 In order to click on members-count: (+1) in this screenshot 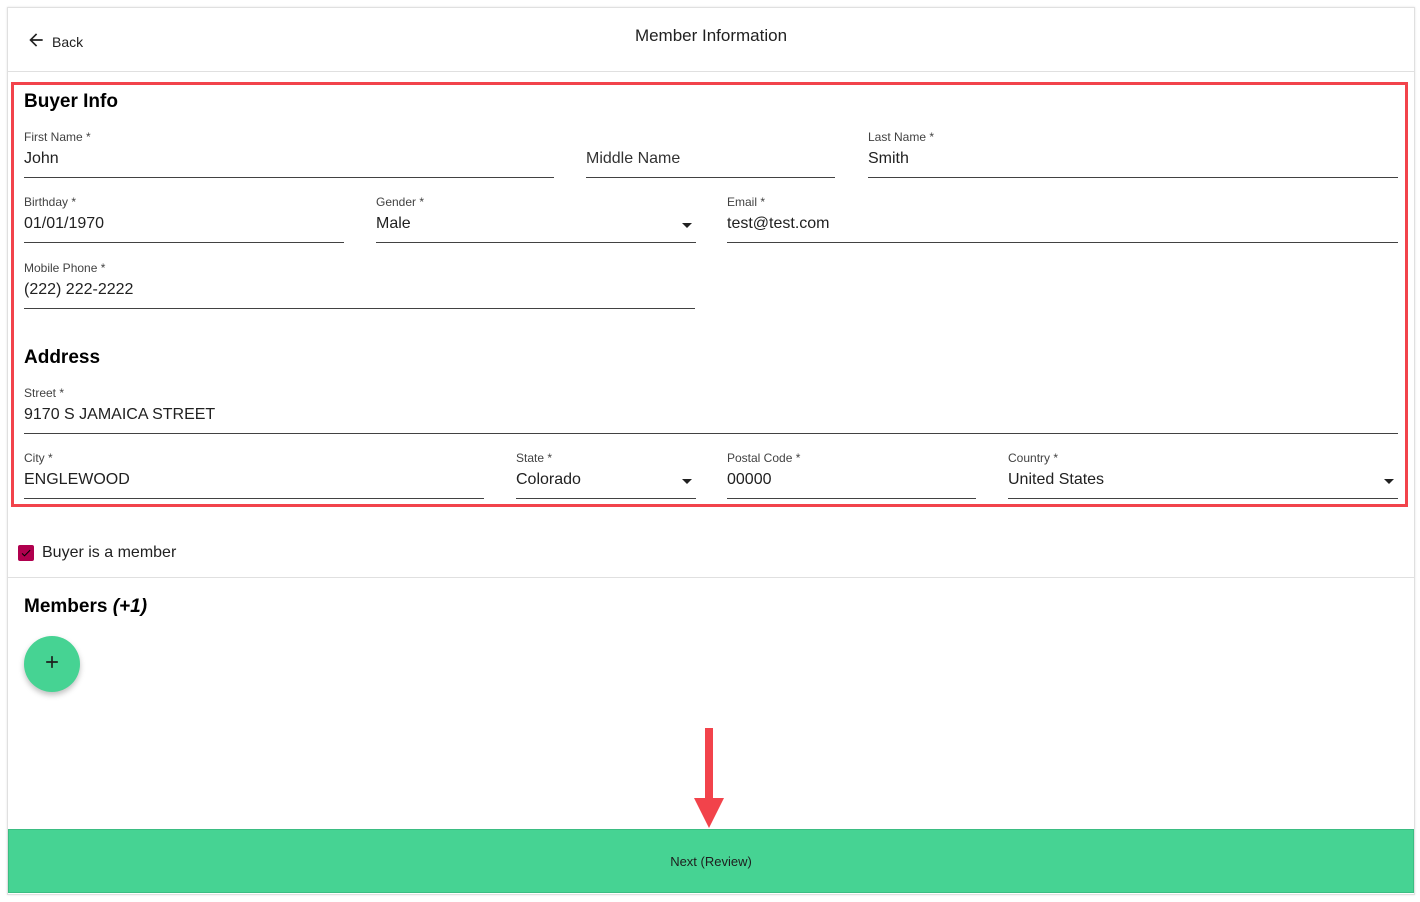, I will do `click(130, 606)`.